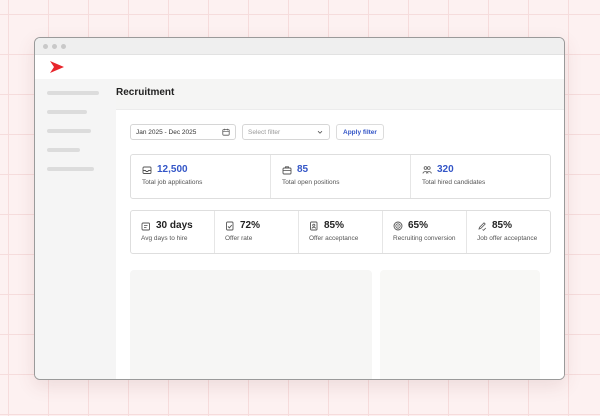  What do you see at coordinates (286, 132) in the screenshot?
I see `filter-select: Select filter` at bounding box center [286, 132].